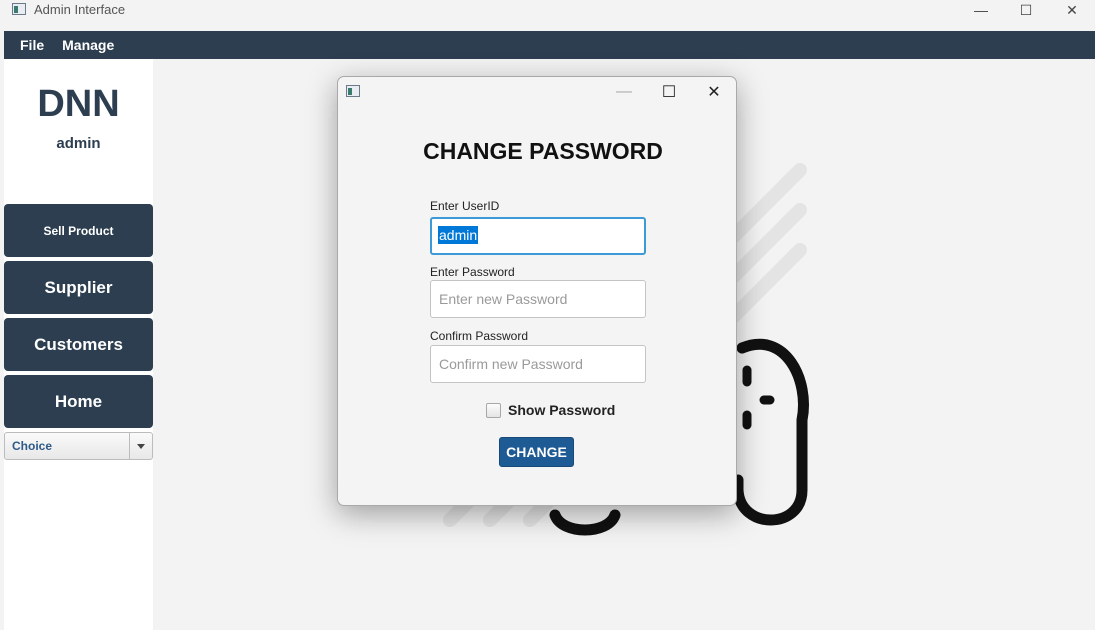 The width and height of the screenshot is (1095, 630). I want to click on window-title: Admin Interface, so click(80, 9).